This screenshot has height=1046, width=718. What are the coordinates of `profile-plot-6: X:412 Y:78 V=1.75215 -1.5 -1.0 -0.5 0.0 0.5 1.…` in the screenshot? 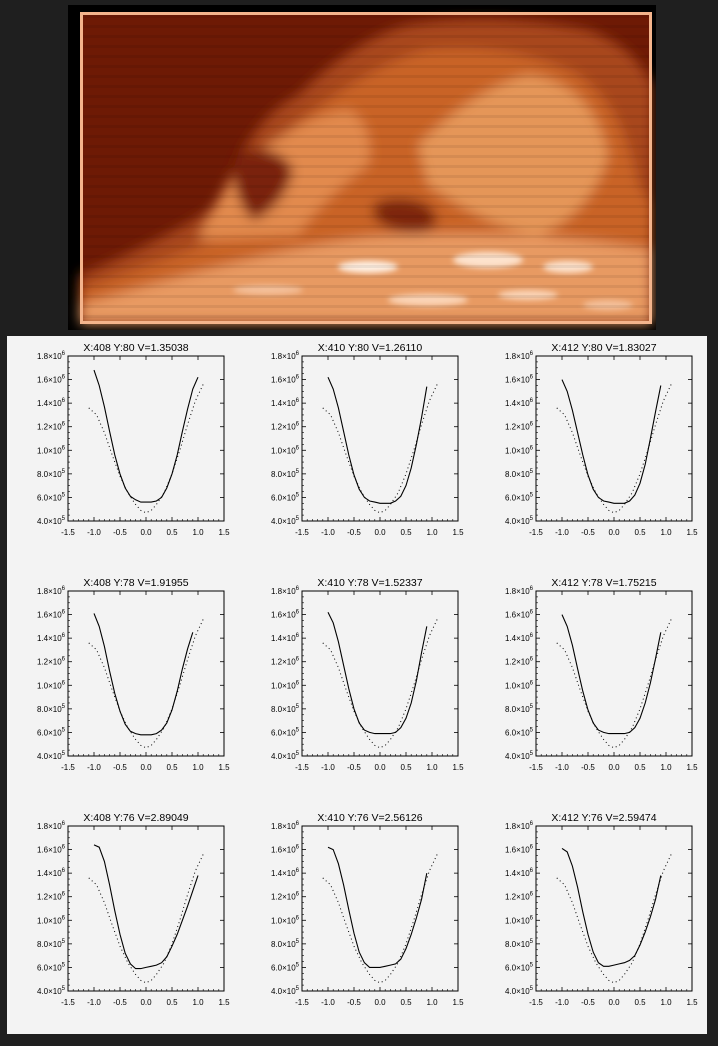 It's located at (601, 674).